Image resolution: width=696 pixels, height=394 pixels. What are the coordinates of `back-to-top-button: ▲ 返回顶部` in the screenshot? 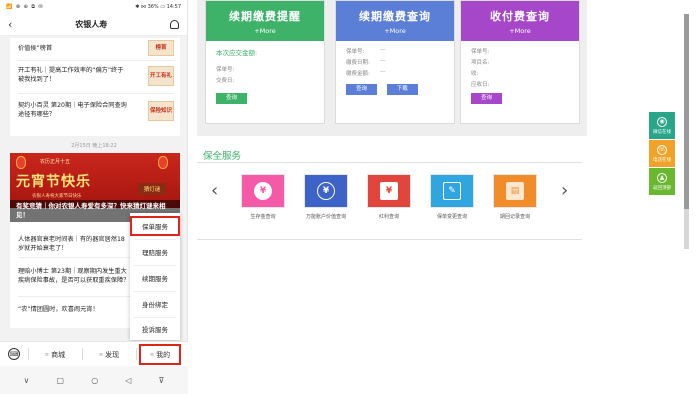 It's located at (662, 181).